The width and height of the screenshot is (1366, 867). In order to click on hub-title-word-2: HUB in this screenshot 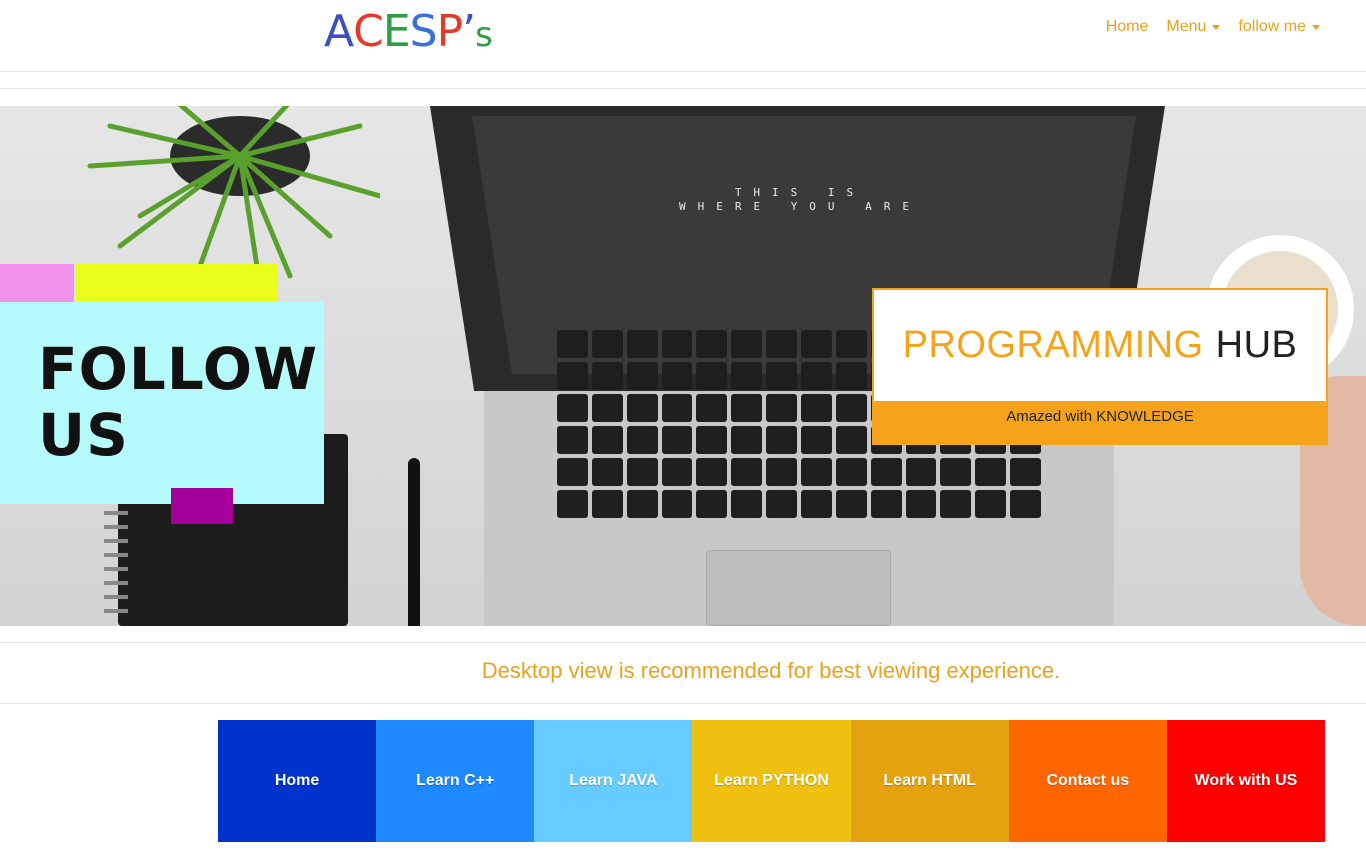, I will do `click(1256, 345)`.